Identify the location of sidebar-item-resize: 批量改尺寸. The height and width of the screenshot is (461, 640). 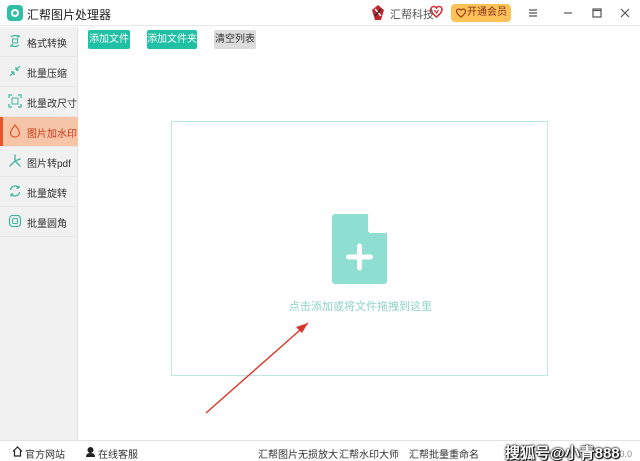
(39, 102).